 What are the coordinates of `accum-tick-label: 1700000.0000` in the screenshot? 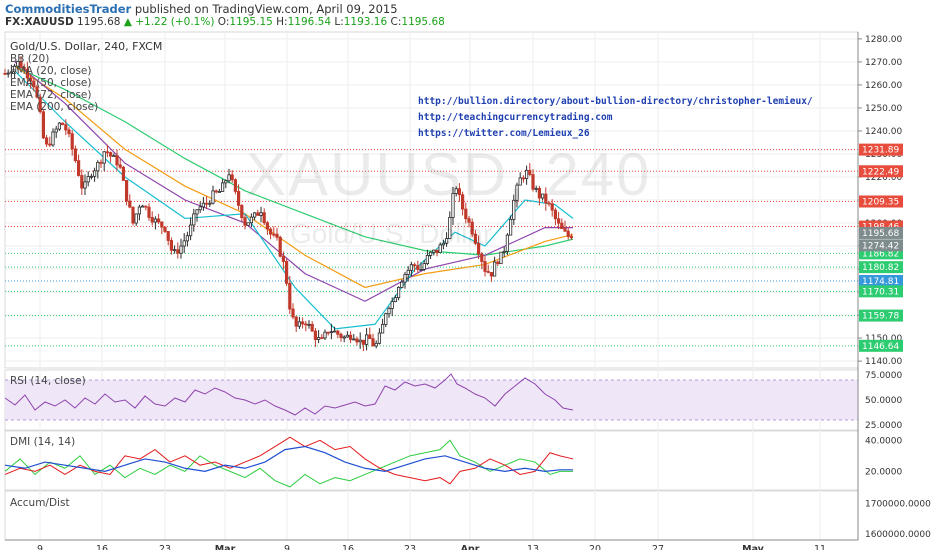 It's located at (898, 504).